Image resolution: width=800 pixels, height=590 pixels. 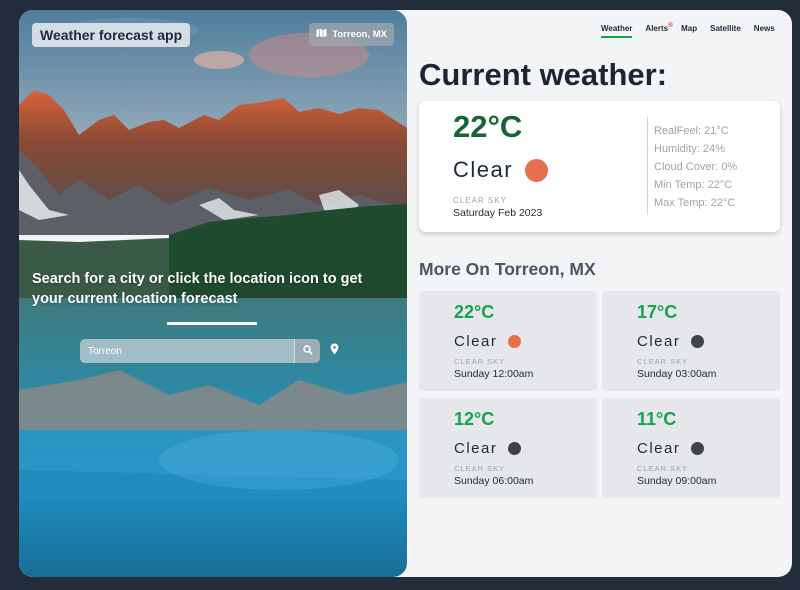 What do you see at coordinates (212, 323) in the screenshot?
I see `divider-line` at bounding box center [212, 323].